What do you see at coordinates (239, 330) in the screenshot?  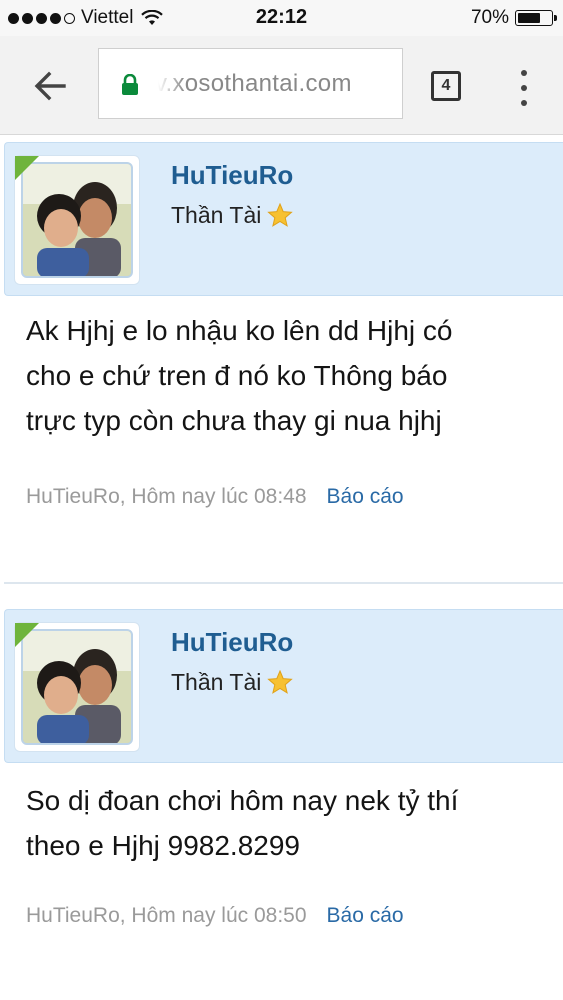 I see `post-message-line: Ak Hjhj e lo nhậu ko lên dd Hjhj có` at bounding box center [239, 330].